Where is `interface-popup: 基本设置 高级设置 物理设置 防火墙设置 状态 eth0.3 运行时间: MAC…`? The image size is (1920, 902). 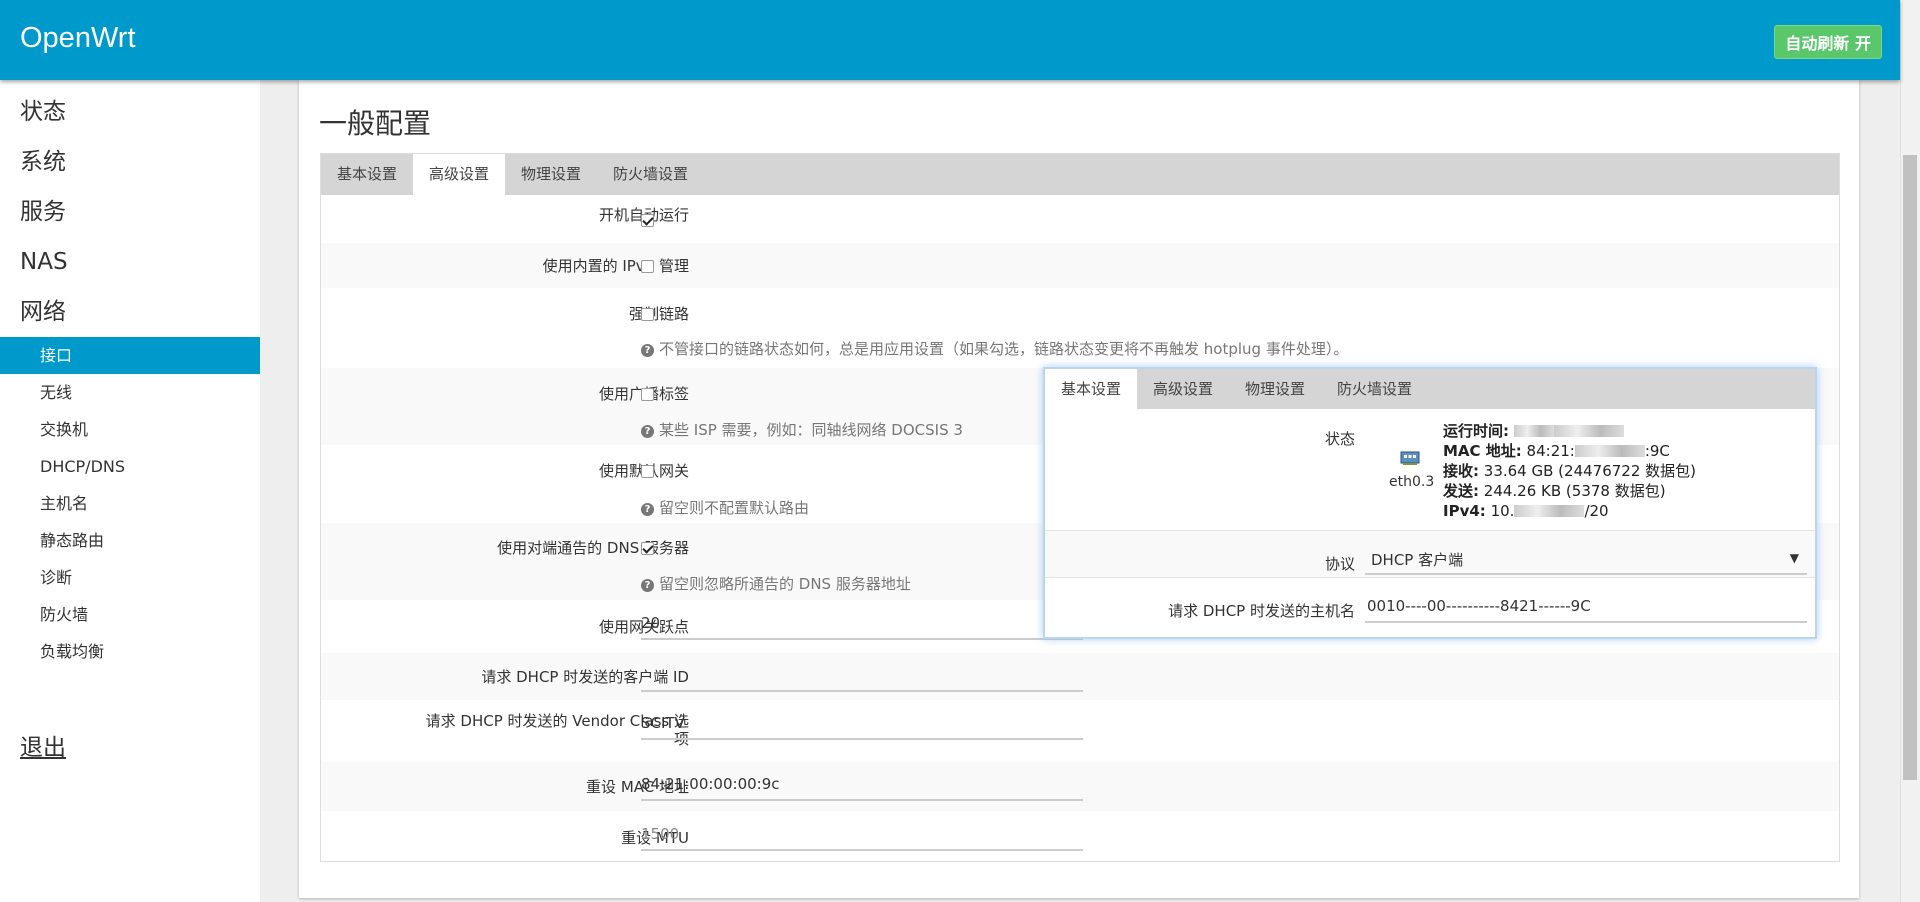
interface-popup: 基本设置 高级设置 物理设置 防火墙设置 状态 eth0.3 运行时间: MAC… is located at coordinates (1430, 503).